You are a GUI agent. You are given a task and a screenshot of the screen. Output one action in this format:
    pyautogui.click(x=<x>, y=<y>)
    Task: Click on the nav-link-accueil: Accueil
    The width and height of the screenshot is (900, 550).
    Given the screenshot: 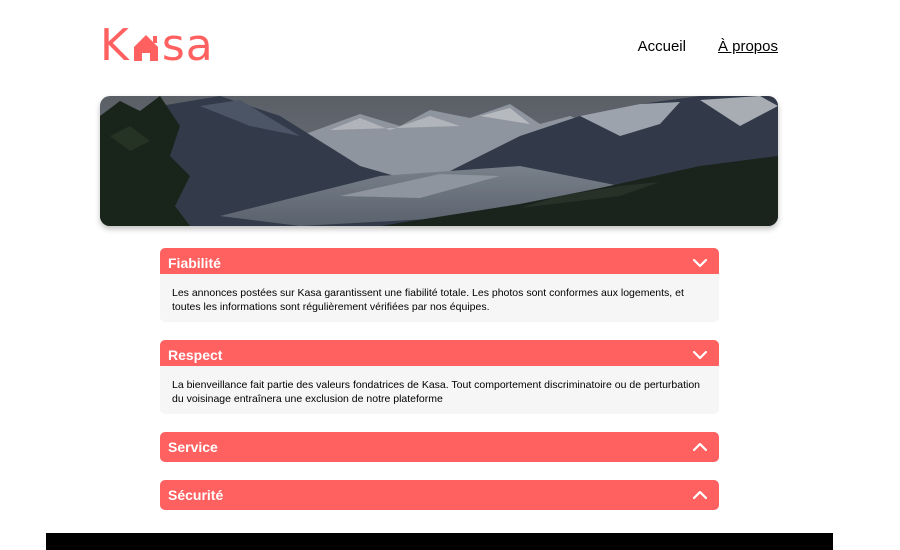 What is the action you would take?
    pyautogui.click(x=662, y=46)
    